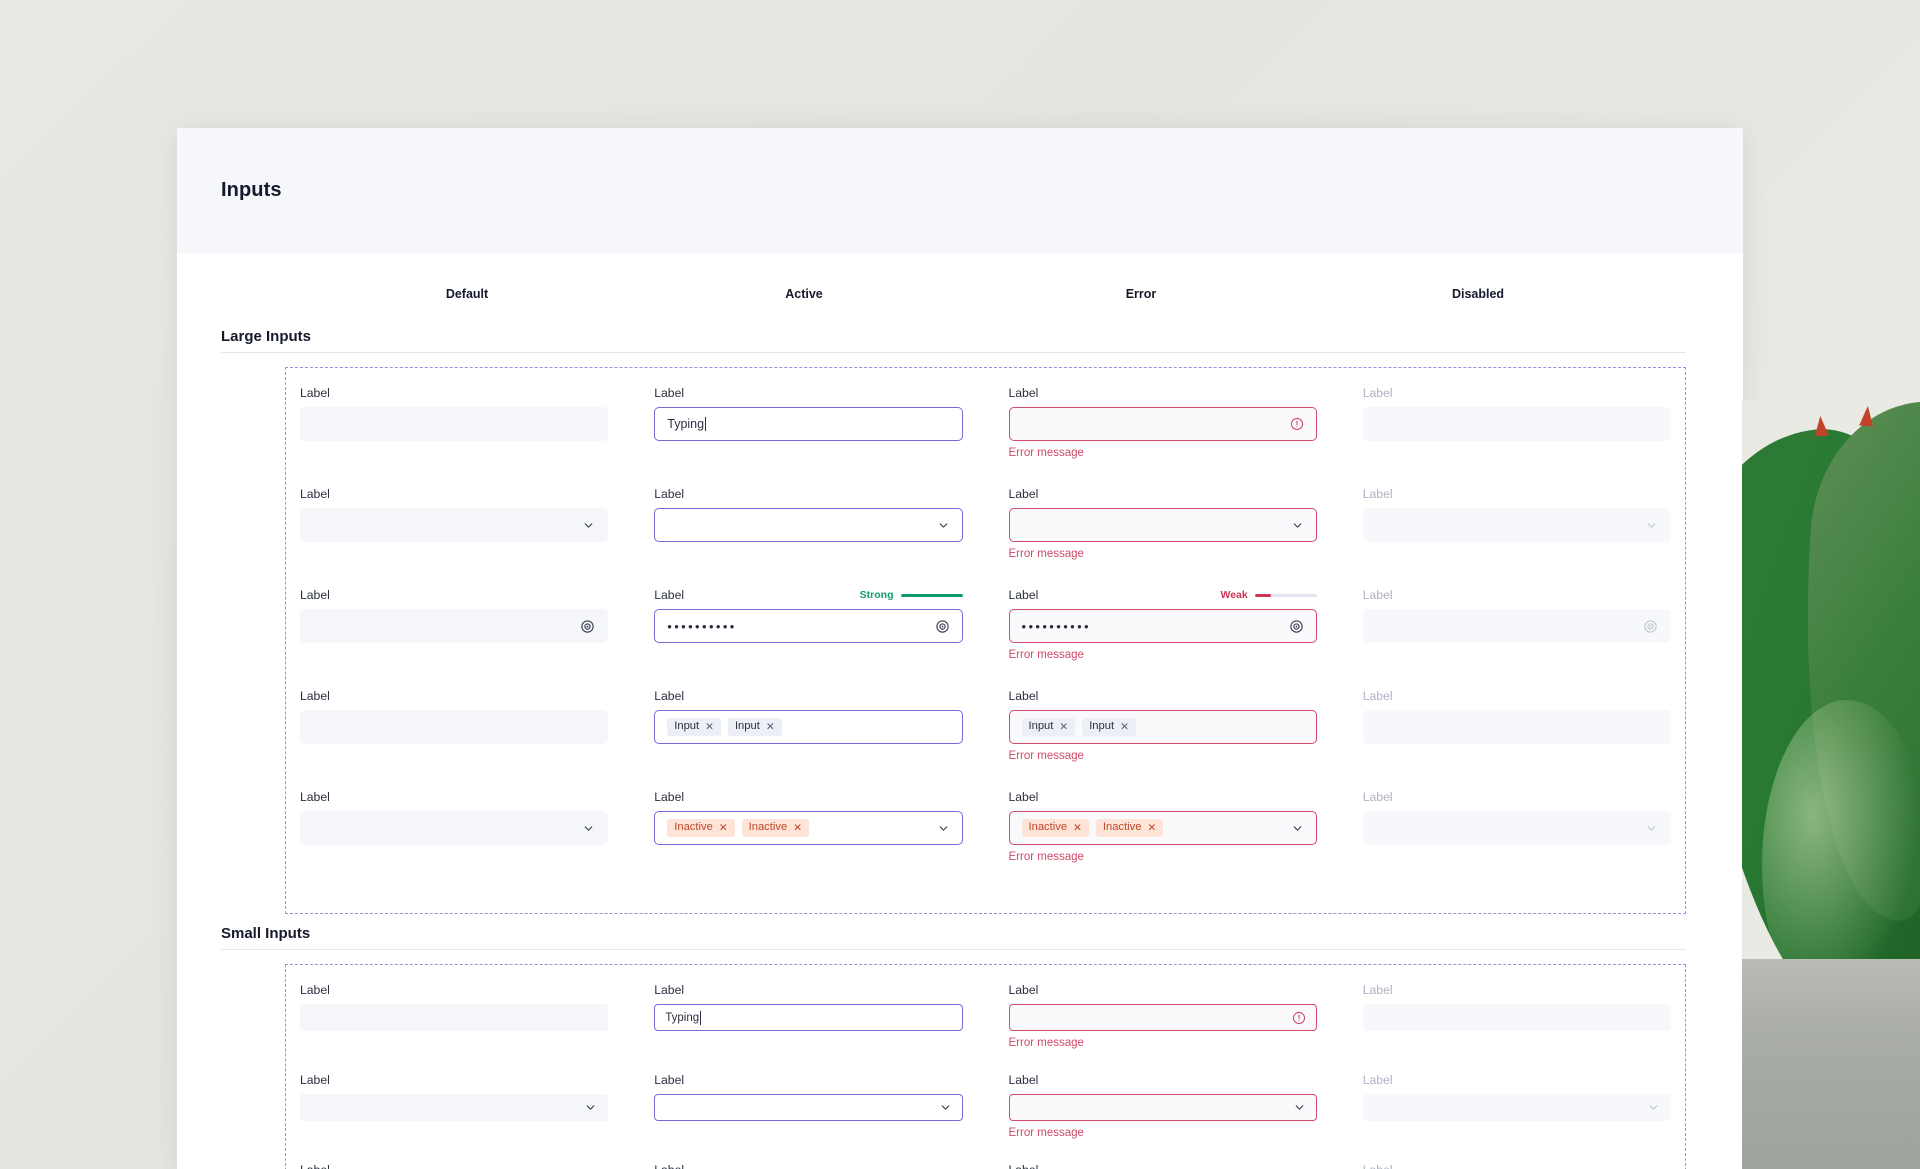 This screenshot has height=1169, width=1920. Describe the element at coordinates (1867, 416) in the screenshot. I see `leaf-tip` at that location.